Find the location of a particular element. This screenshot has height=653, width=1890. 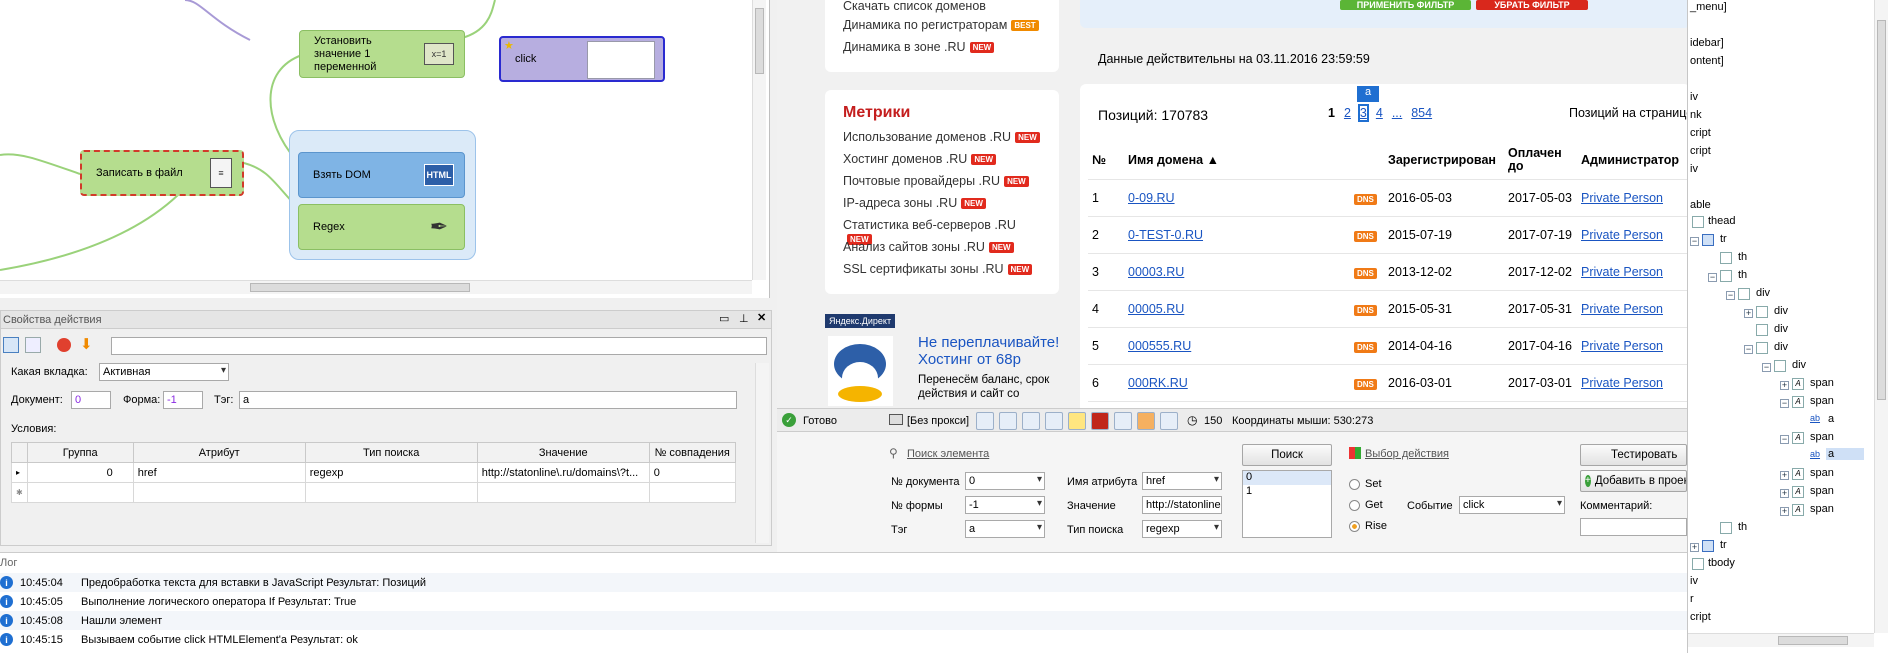

form-select: -1 is located at coordinates (1005, 505).